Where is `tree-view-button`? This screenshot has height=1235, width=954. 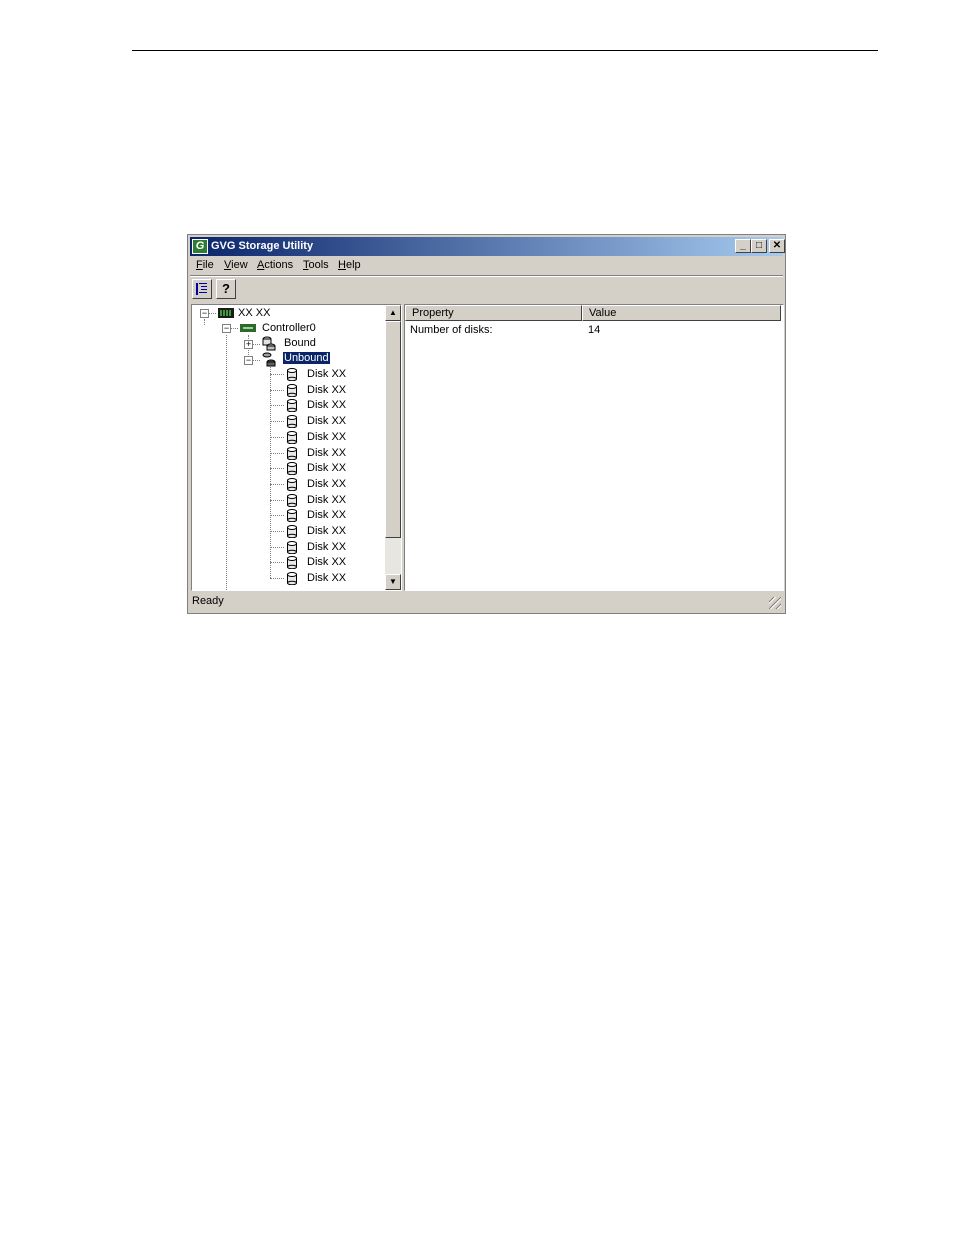 tree-view-button is located at coordinates (202, 289).